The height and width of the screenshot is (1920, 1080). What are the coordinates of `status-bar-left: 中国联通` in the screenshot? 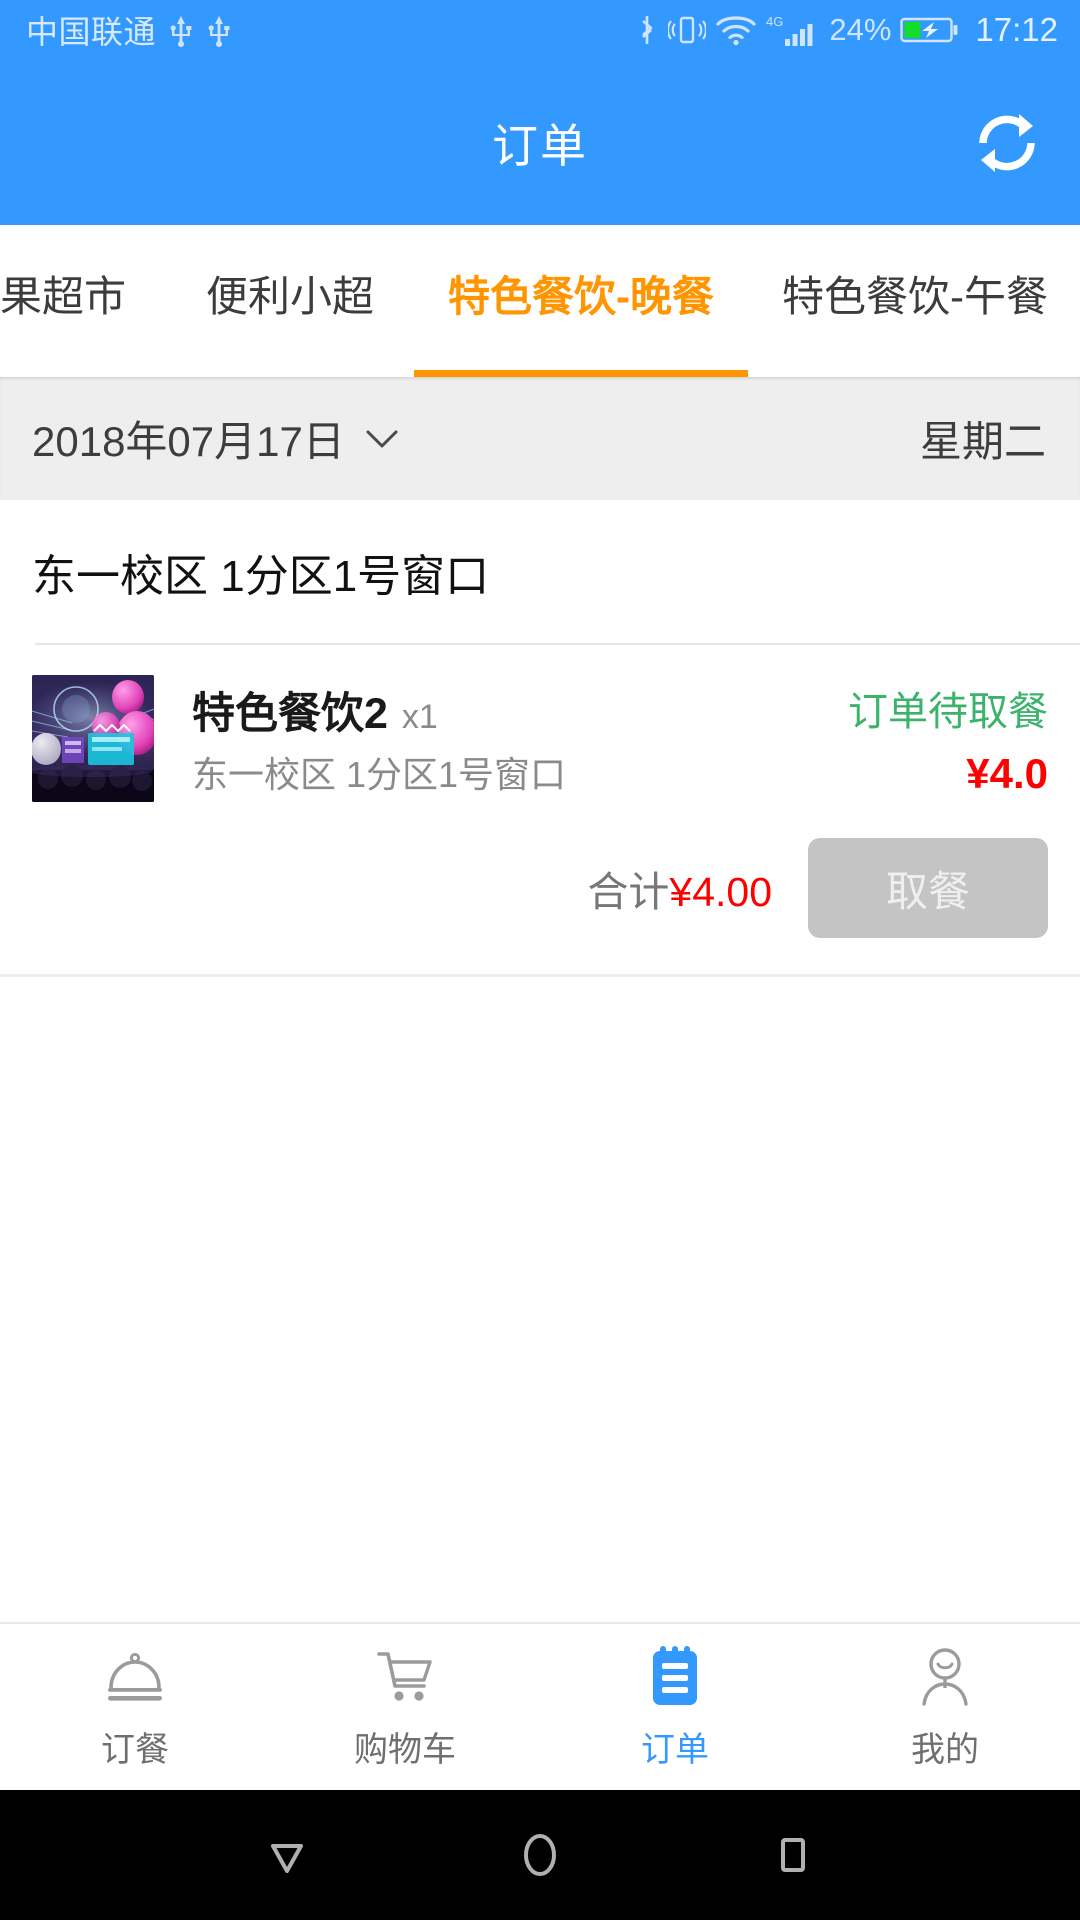 It's located at (129, 30).